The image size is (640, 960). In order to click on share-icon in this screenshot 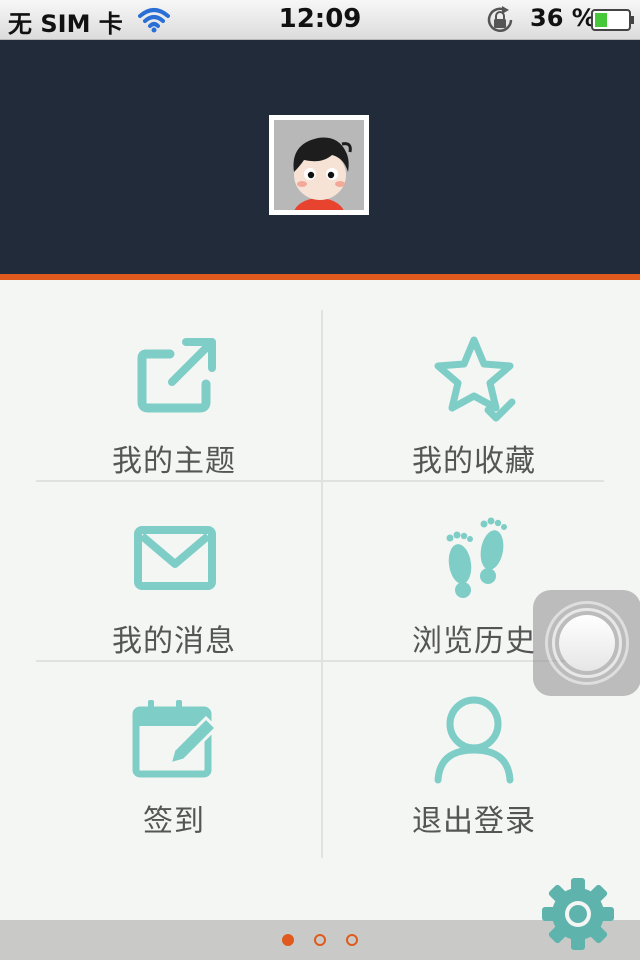, I will do `click(176, 375)`.